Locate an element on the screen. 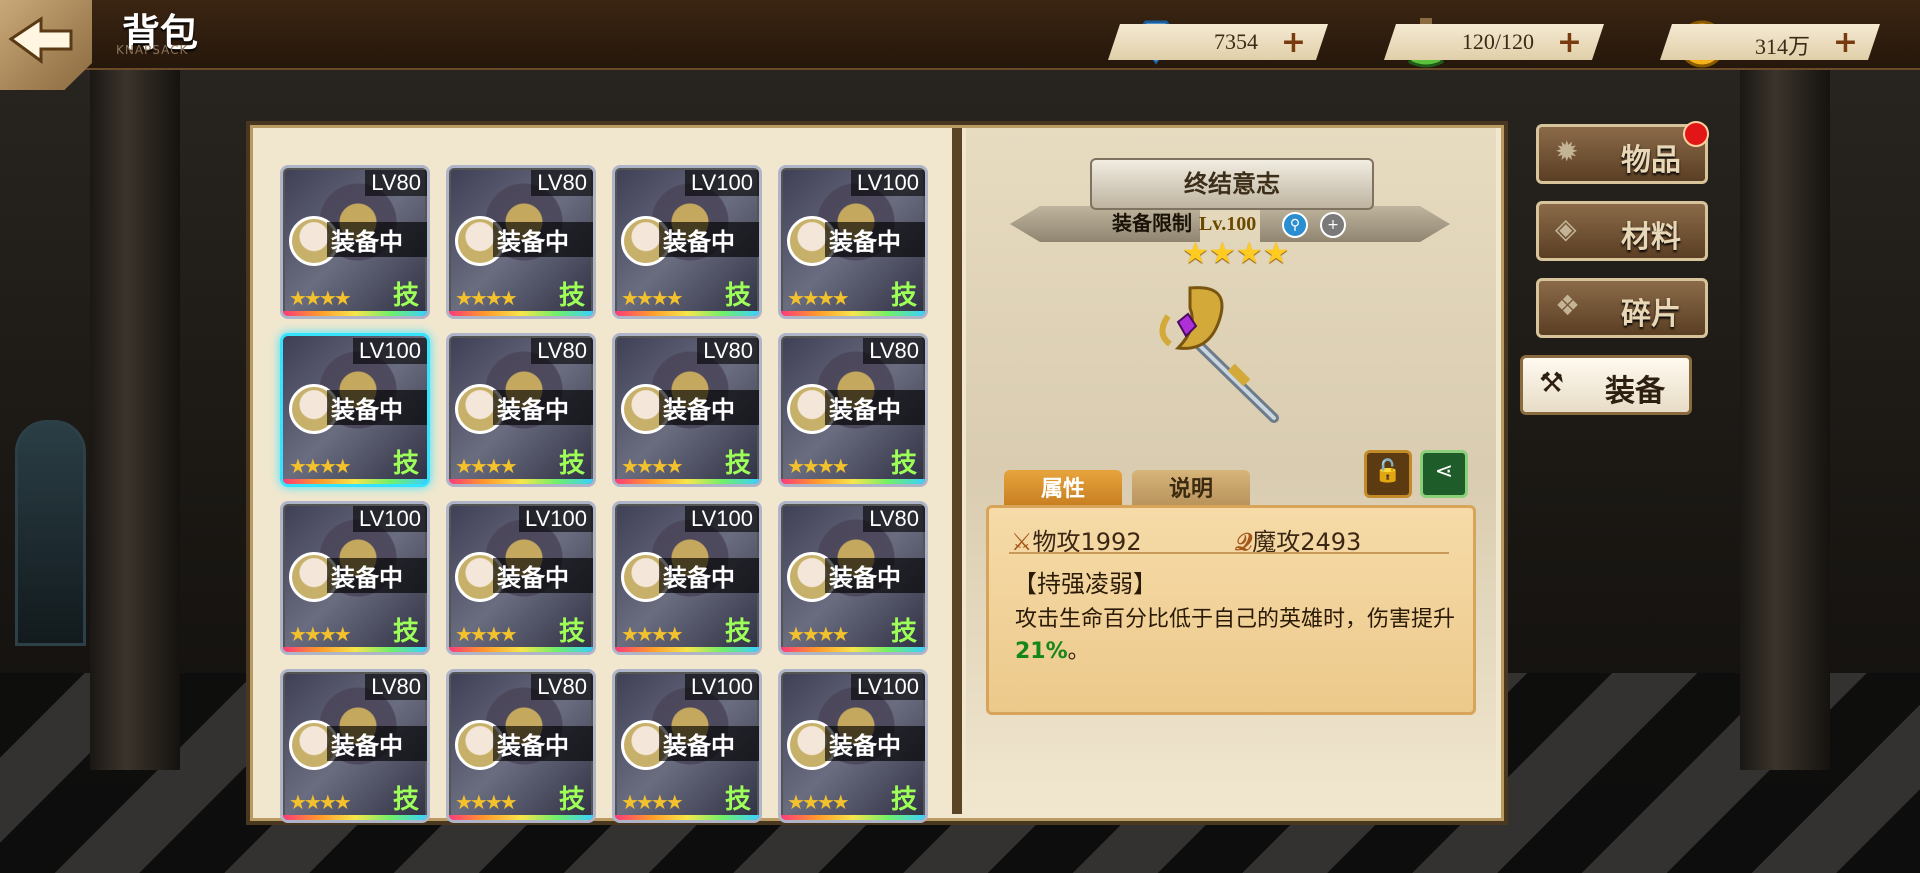 This screenshot has height=873, width=1920. notification-badge is located at coordinates (1696, 134).